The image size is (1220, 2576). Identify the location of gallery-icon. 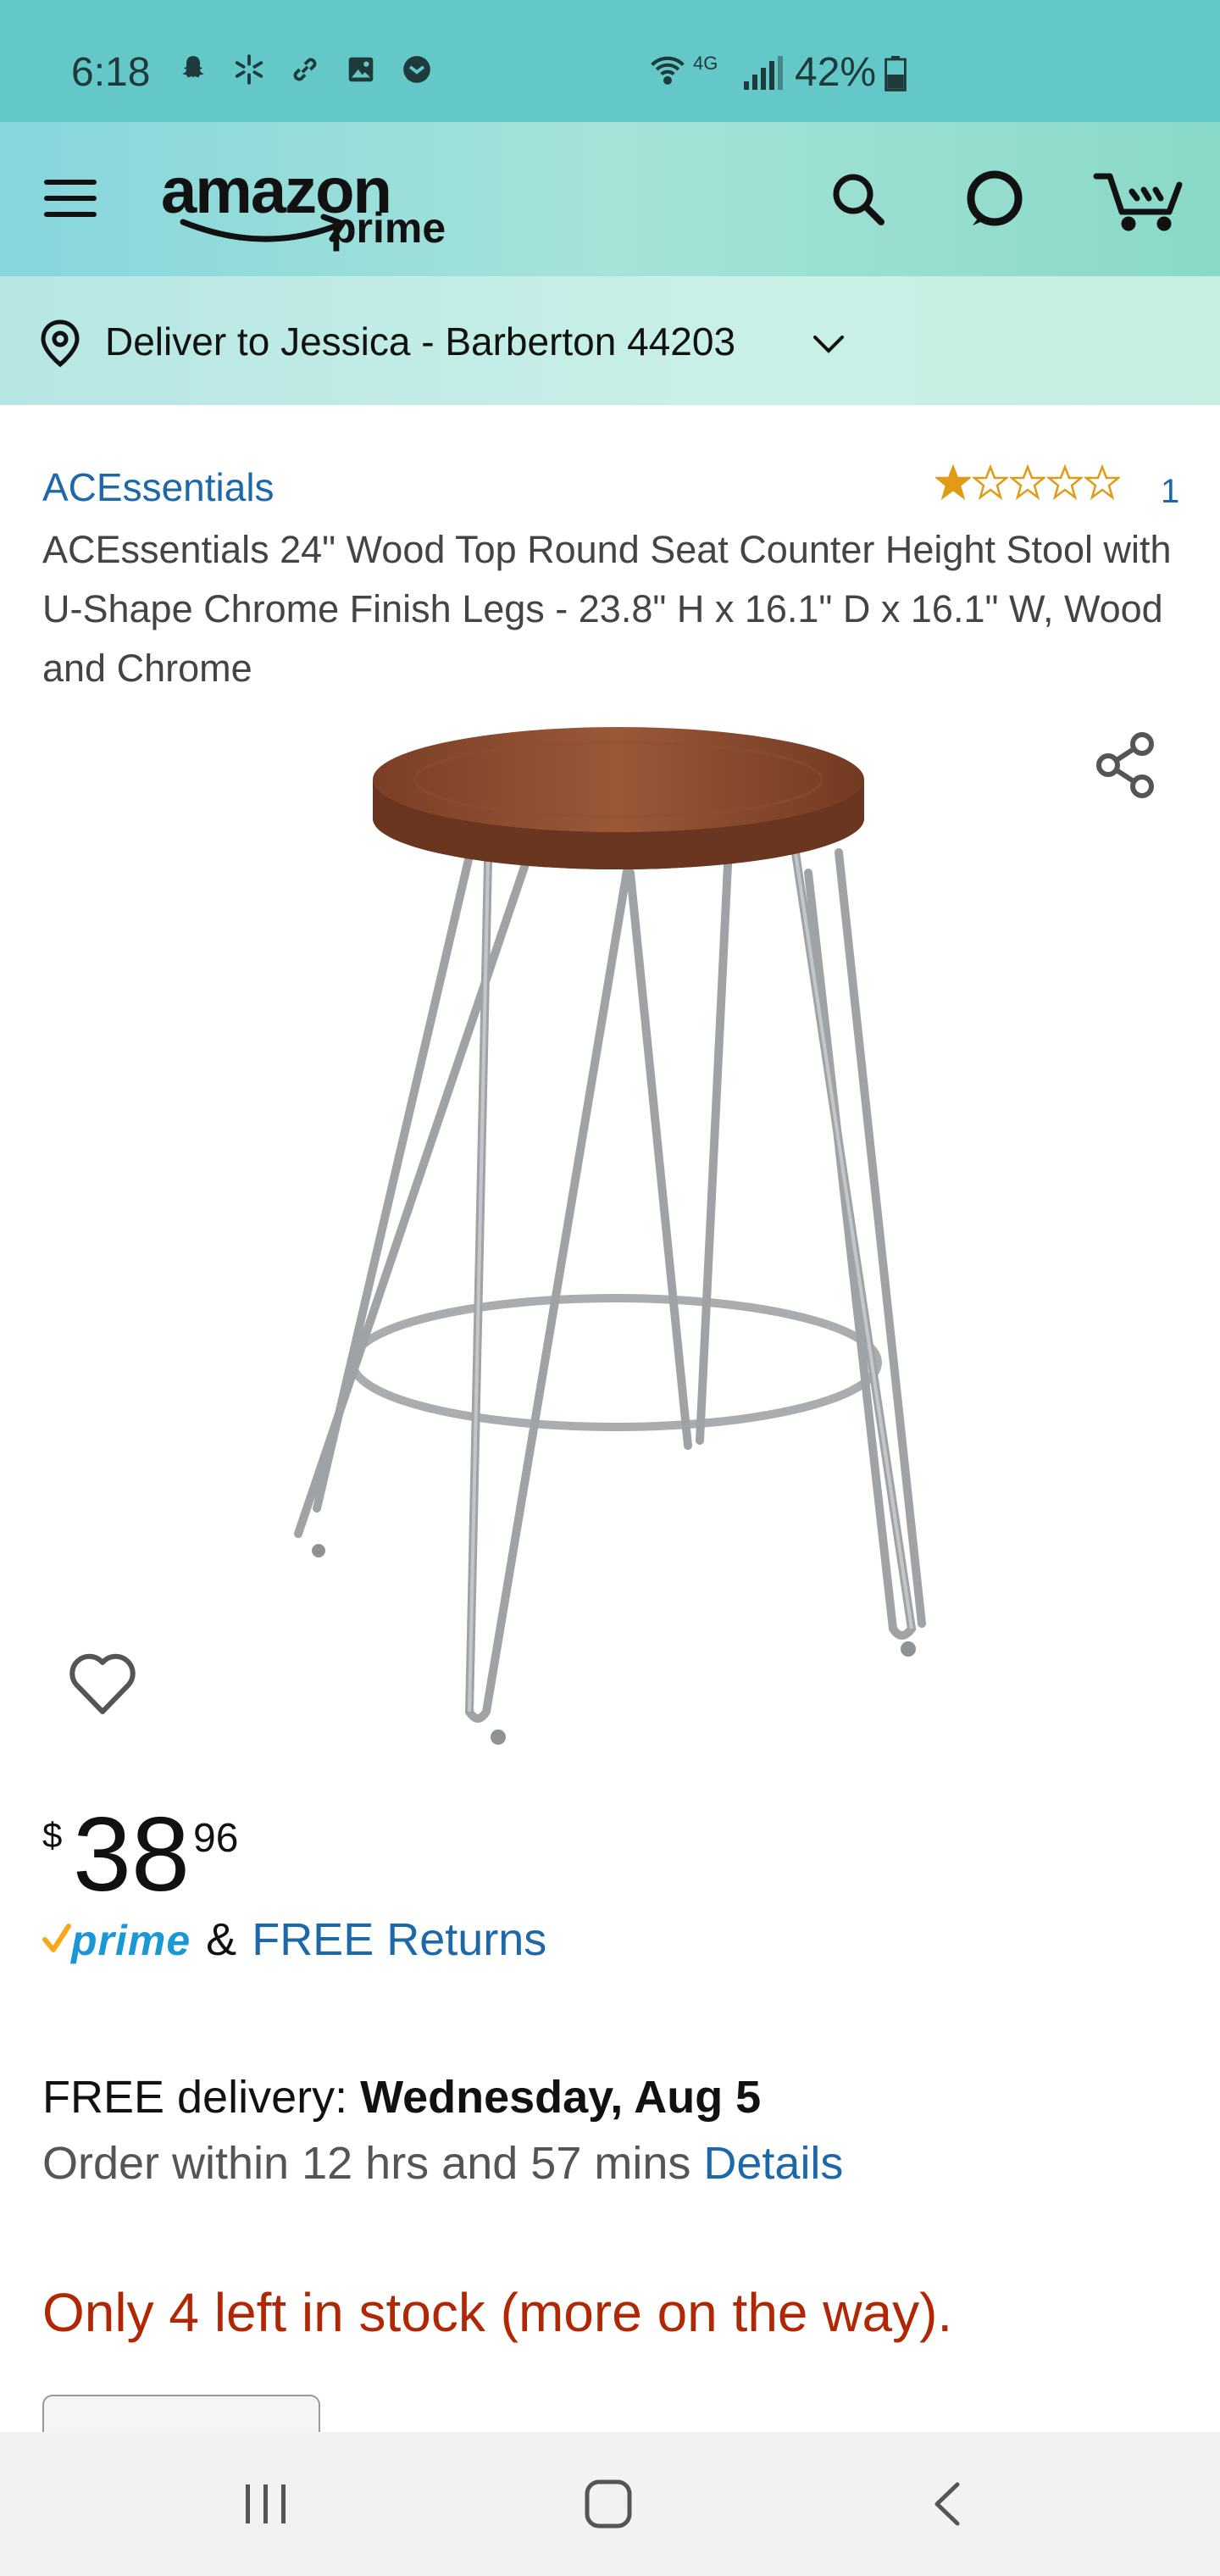
(361, 69).